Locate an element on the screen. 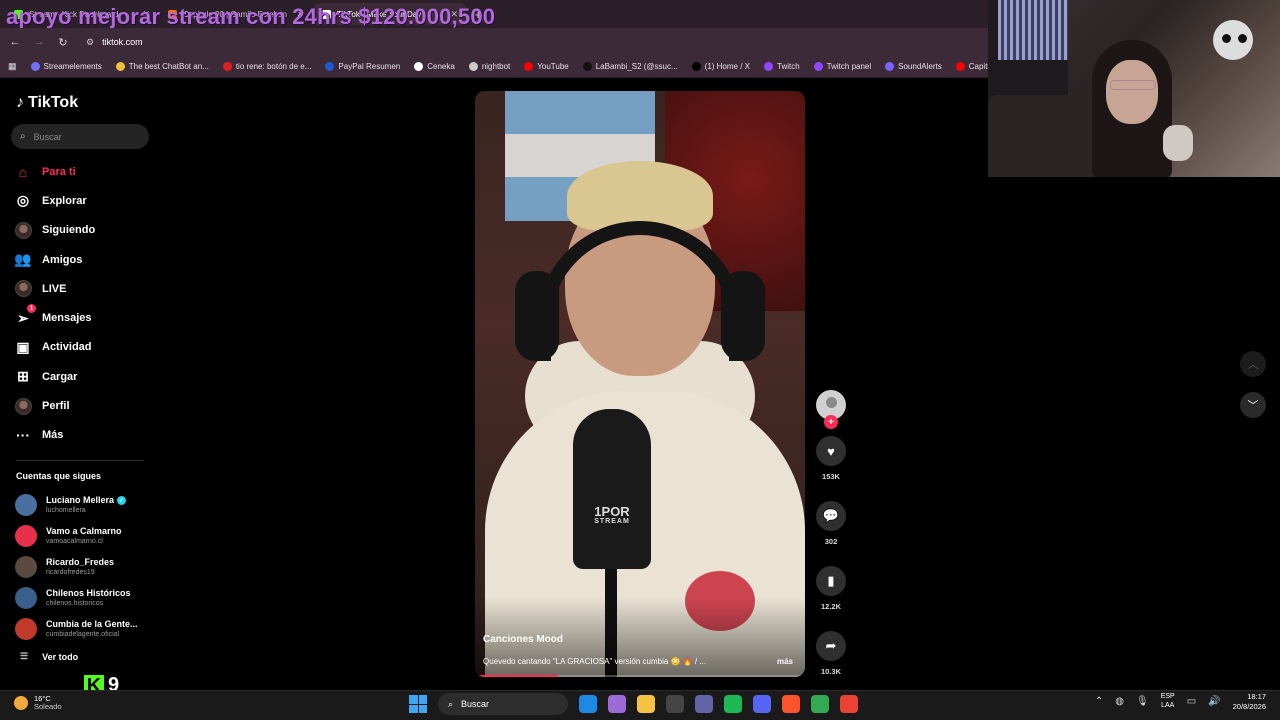  bookmark-item: Twitch is located at coordinates (782, 66).